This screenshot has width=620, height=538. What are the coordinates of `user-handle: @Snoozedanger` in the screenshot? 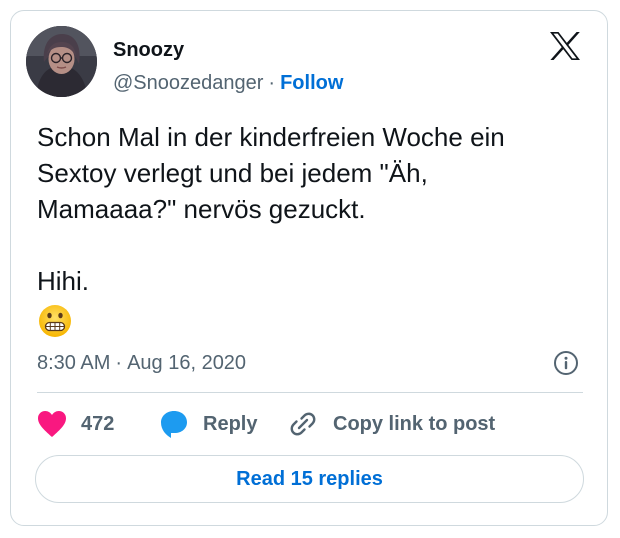 It's located at (188, 83).